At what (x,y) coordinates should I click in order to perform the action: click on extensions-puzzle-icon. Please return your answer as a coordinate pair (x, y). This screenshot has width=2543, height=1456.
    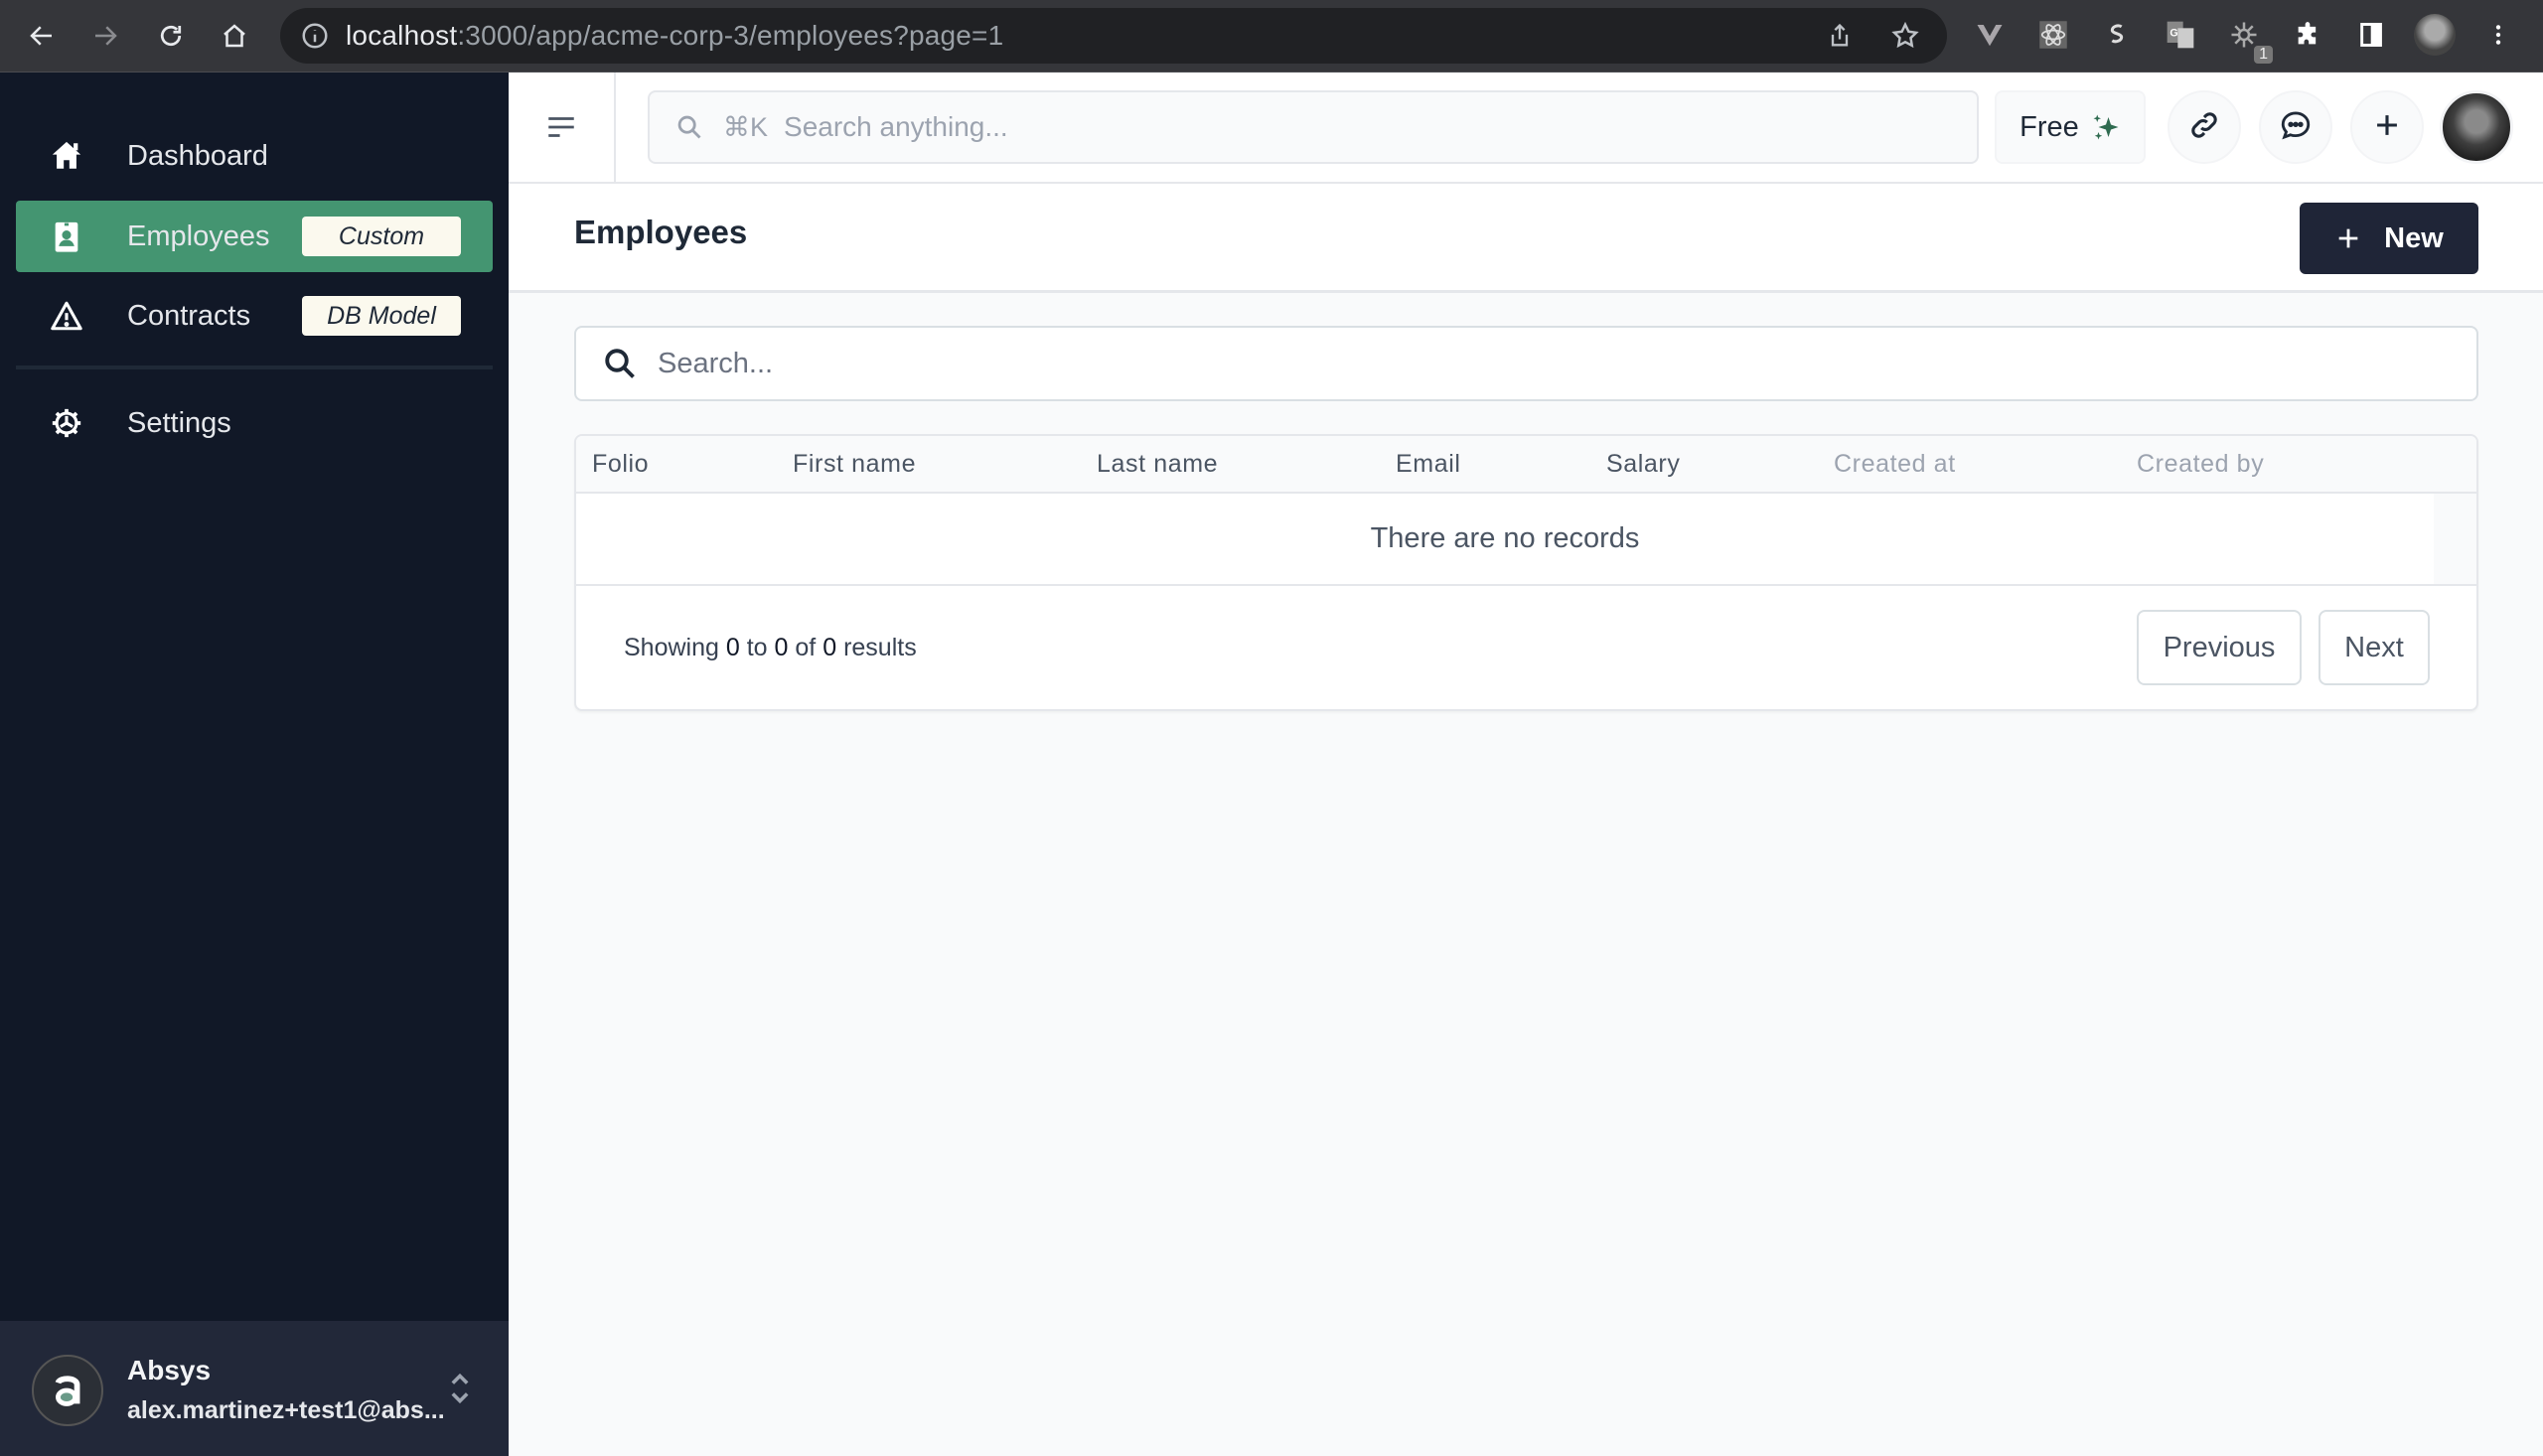
    Looking at the image, I should click on (2307, 35).